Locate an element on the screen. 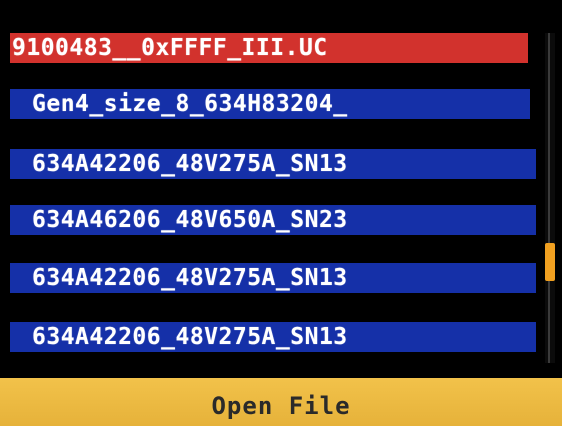  scrollbar-track is located at coordinates (549, 198).